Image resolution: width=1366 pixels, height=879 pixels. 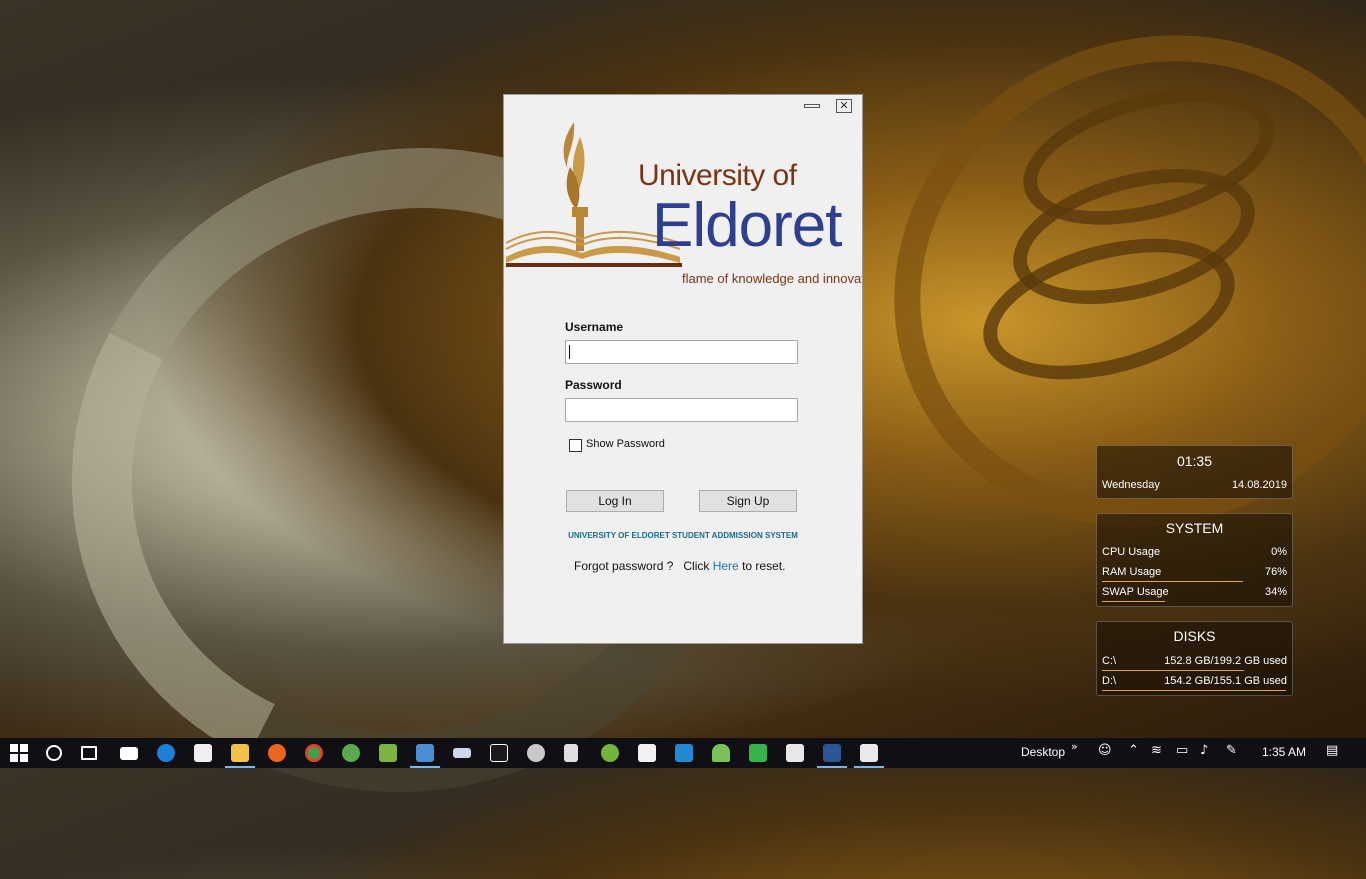 I want to click on action-center-icon: ▤, so click(x=1332, y=750).